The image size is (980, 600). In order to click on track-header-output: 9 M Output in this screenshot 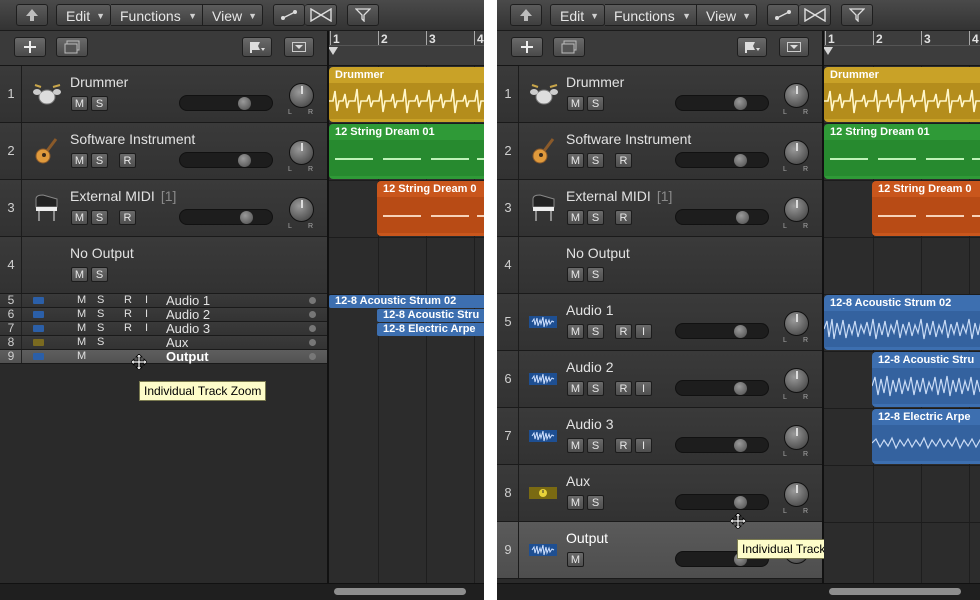, I will do `click(163, 357)`.